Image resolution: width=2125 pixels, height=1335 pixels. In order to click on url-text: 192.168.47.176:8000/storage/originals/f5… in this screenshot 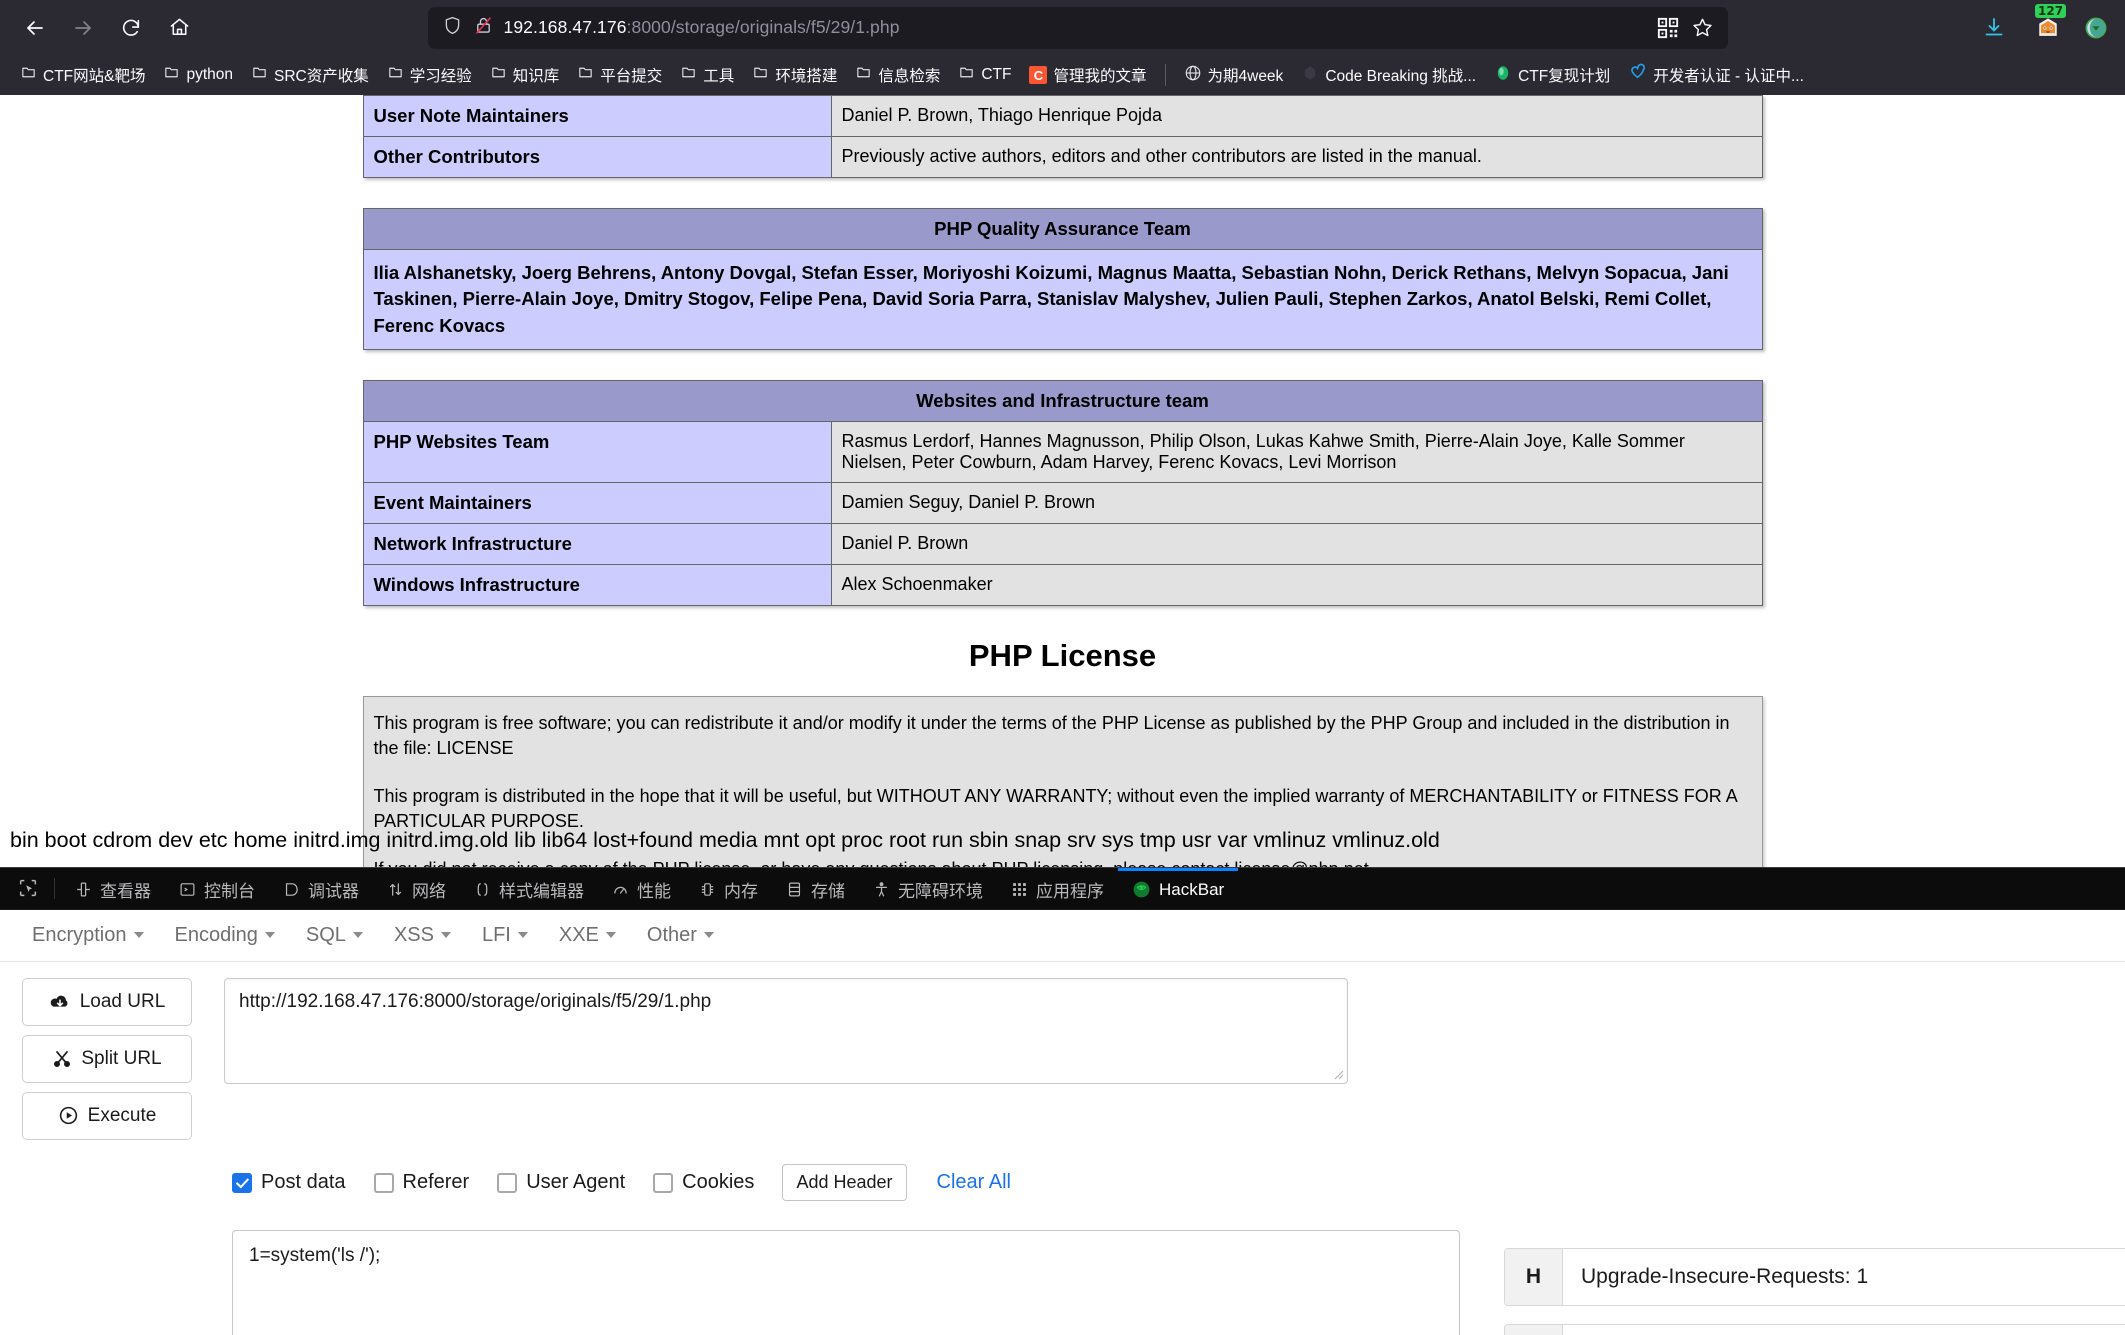, I will do `click(1075, 27)`.